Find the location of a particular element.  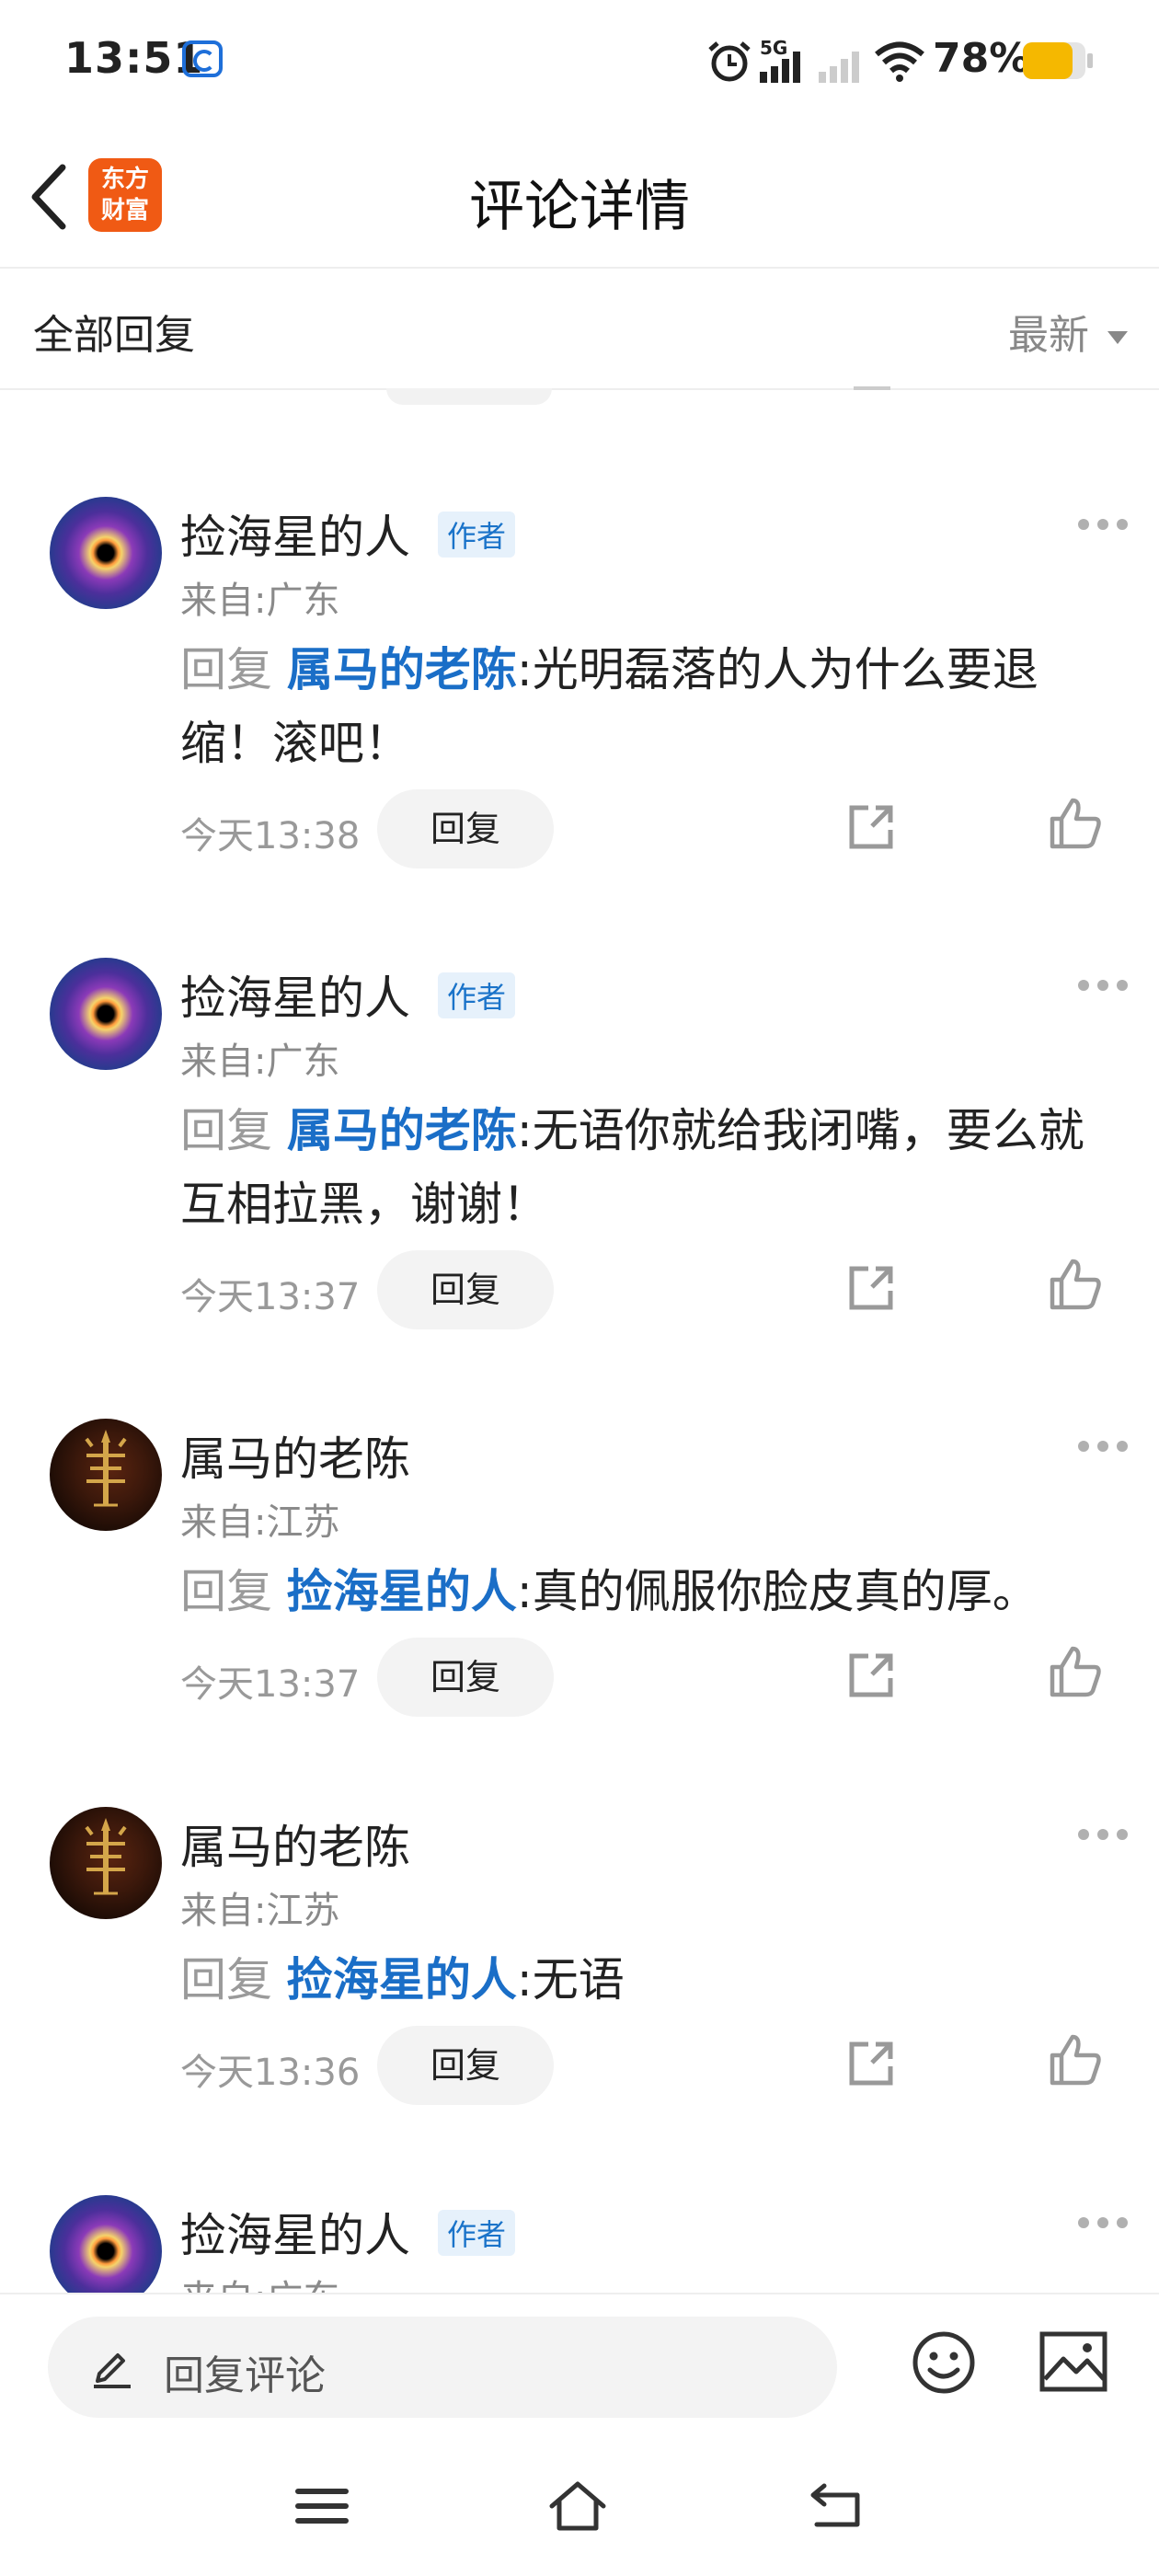

comment-time: 今天13:38 is located at coordinates (270, 836).